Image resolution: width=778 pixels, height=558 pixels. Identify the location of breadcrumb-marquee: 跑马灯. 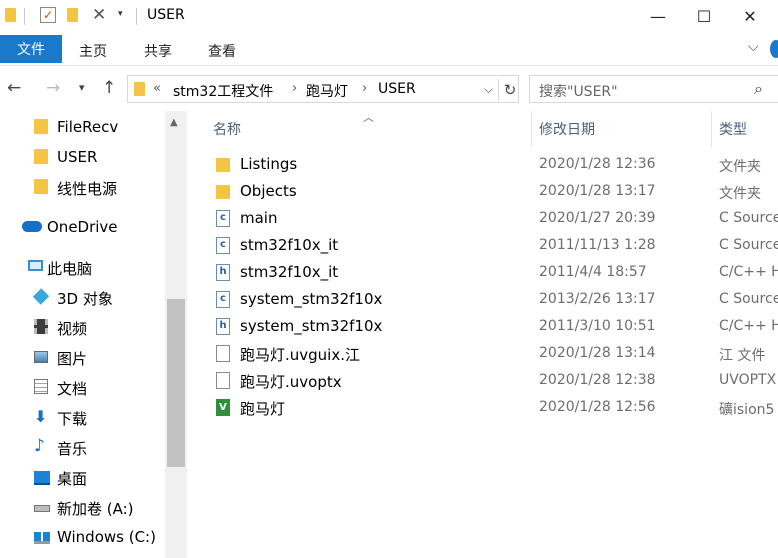
(327, 91).